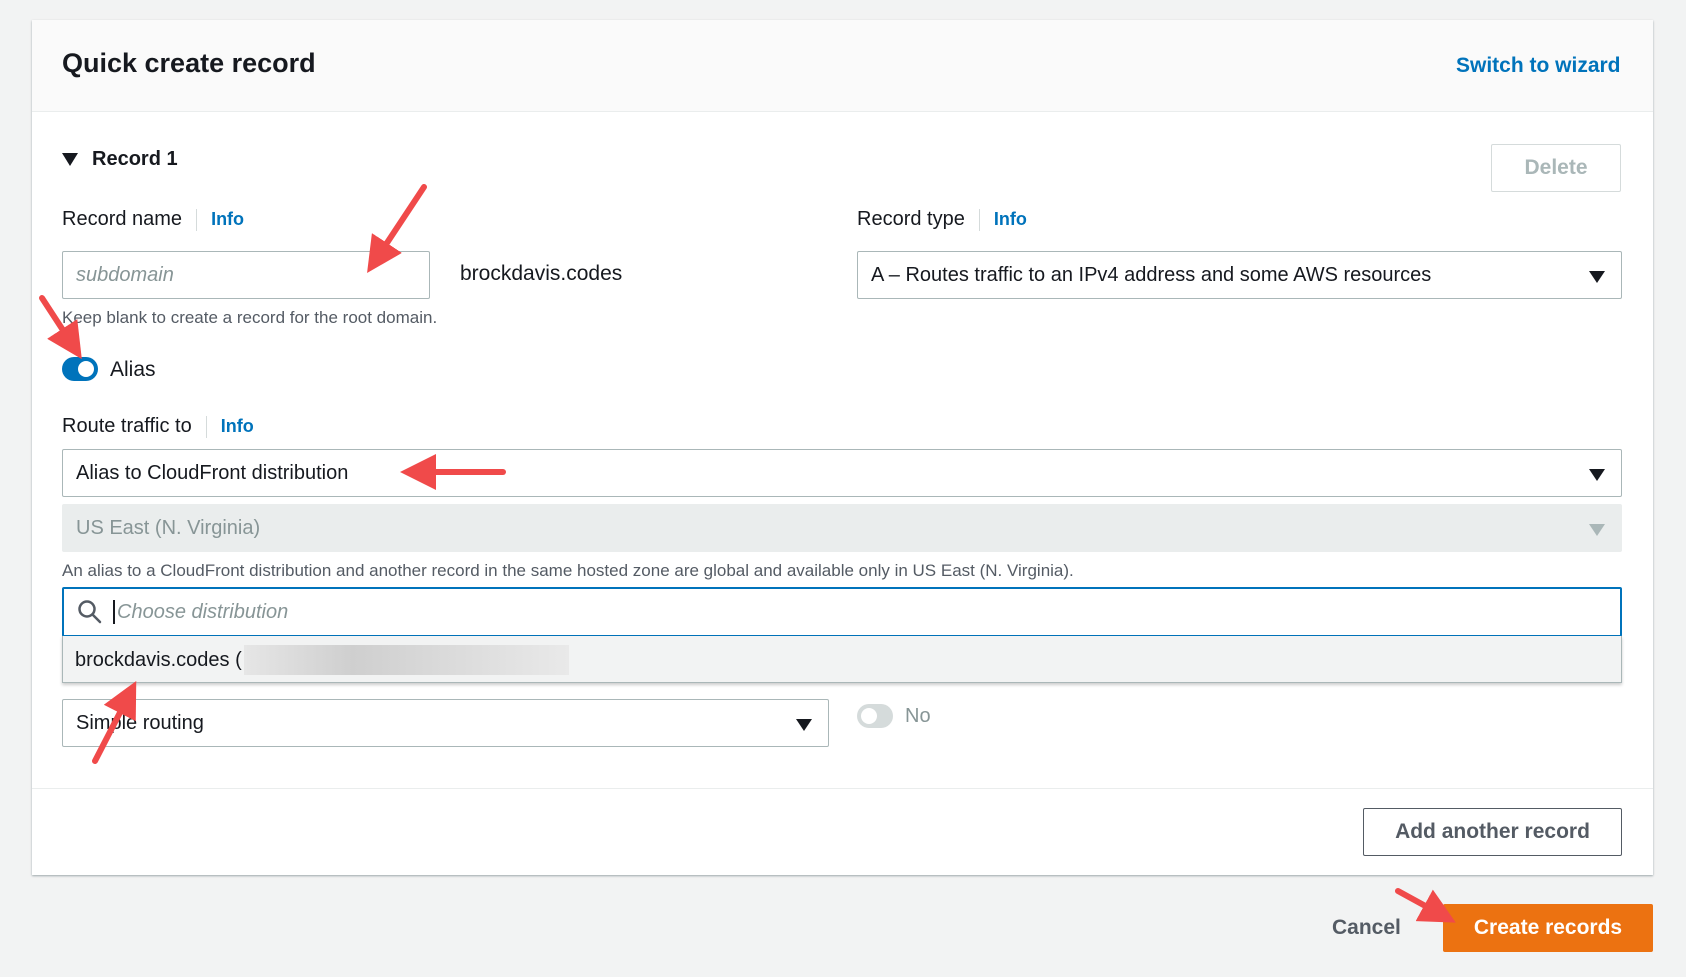 This screenshot has height=977, width=1686. What do you see at coordinates (114, 722) in the screenshot?
I see `arrow-to-distribution-option` at bounding box center [114, 722].